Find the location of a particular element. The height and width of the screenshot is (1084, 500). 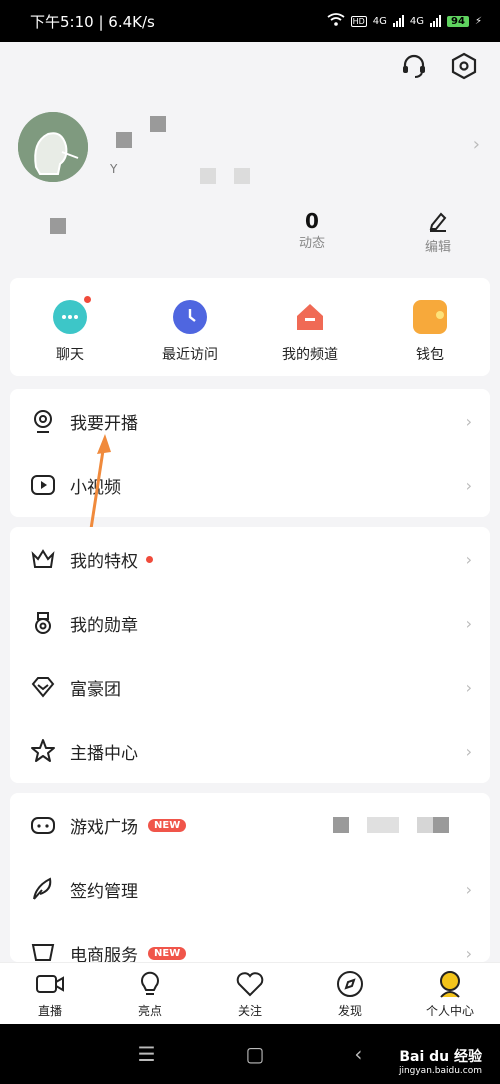

quick-recent: 最近访问 is located at coordinates (190, 327).